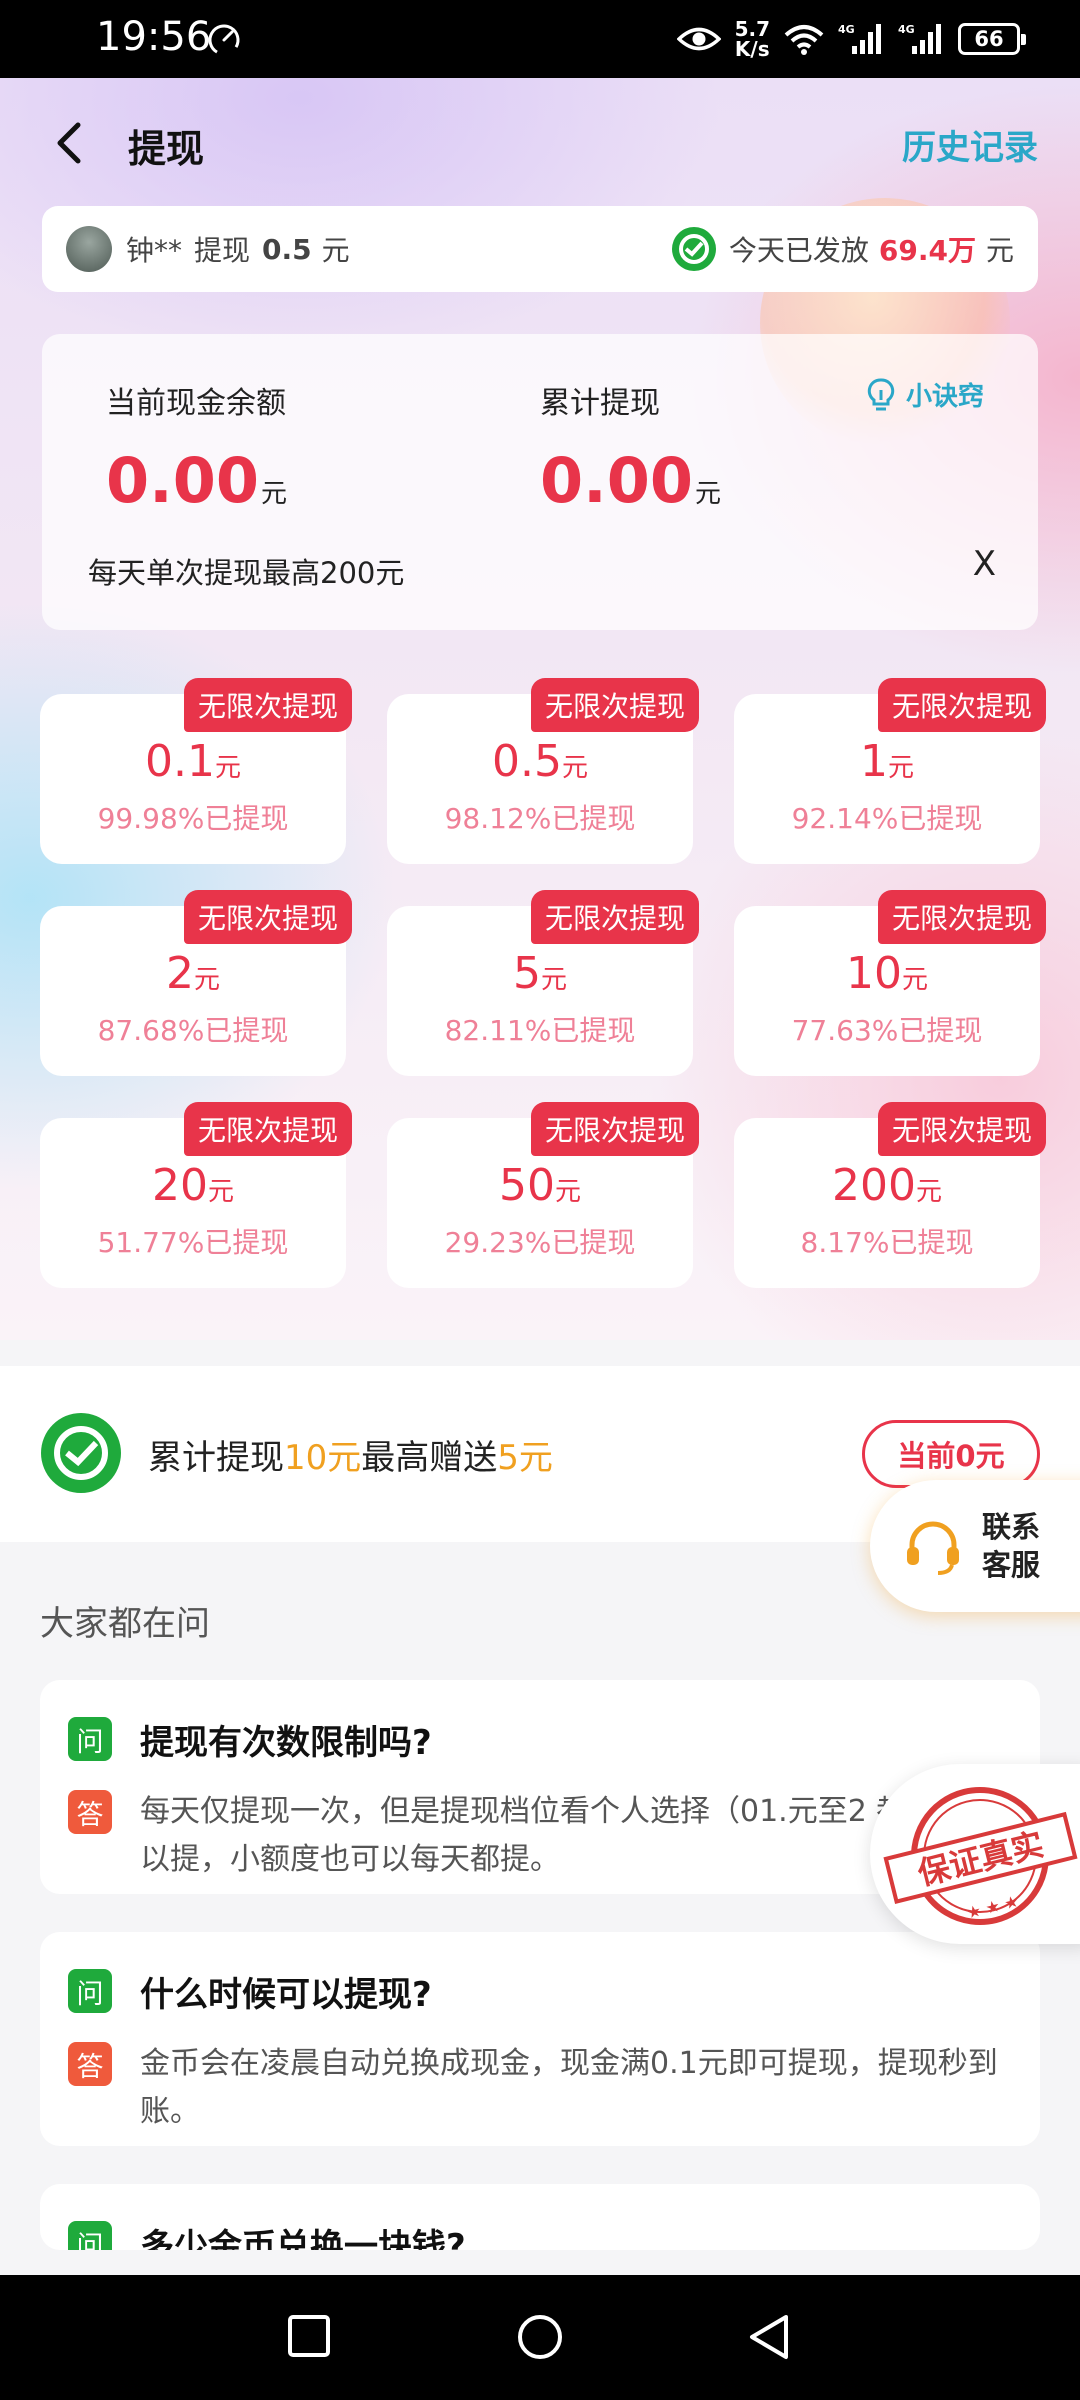  What do you see at coordinates (224, 40) in the screenshot?
I see `speed-gauge-icon` at bounding box center [224, 40].